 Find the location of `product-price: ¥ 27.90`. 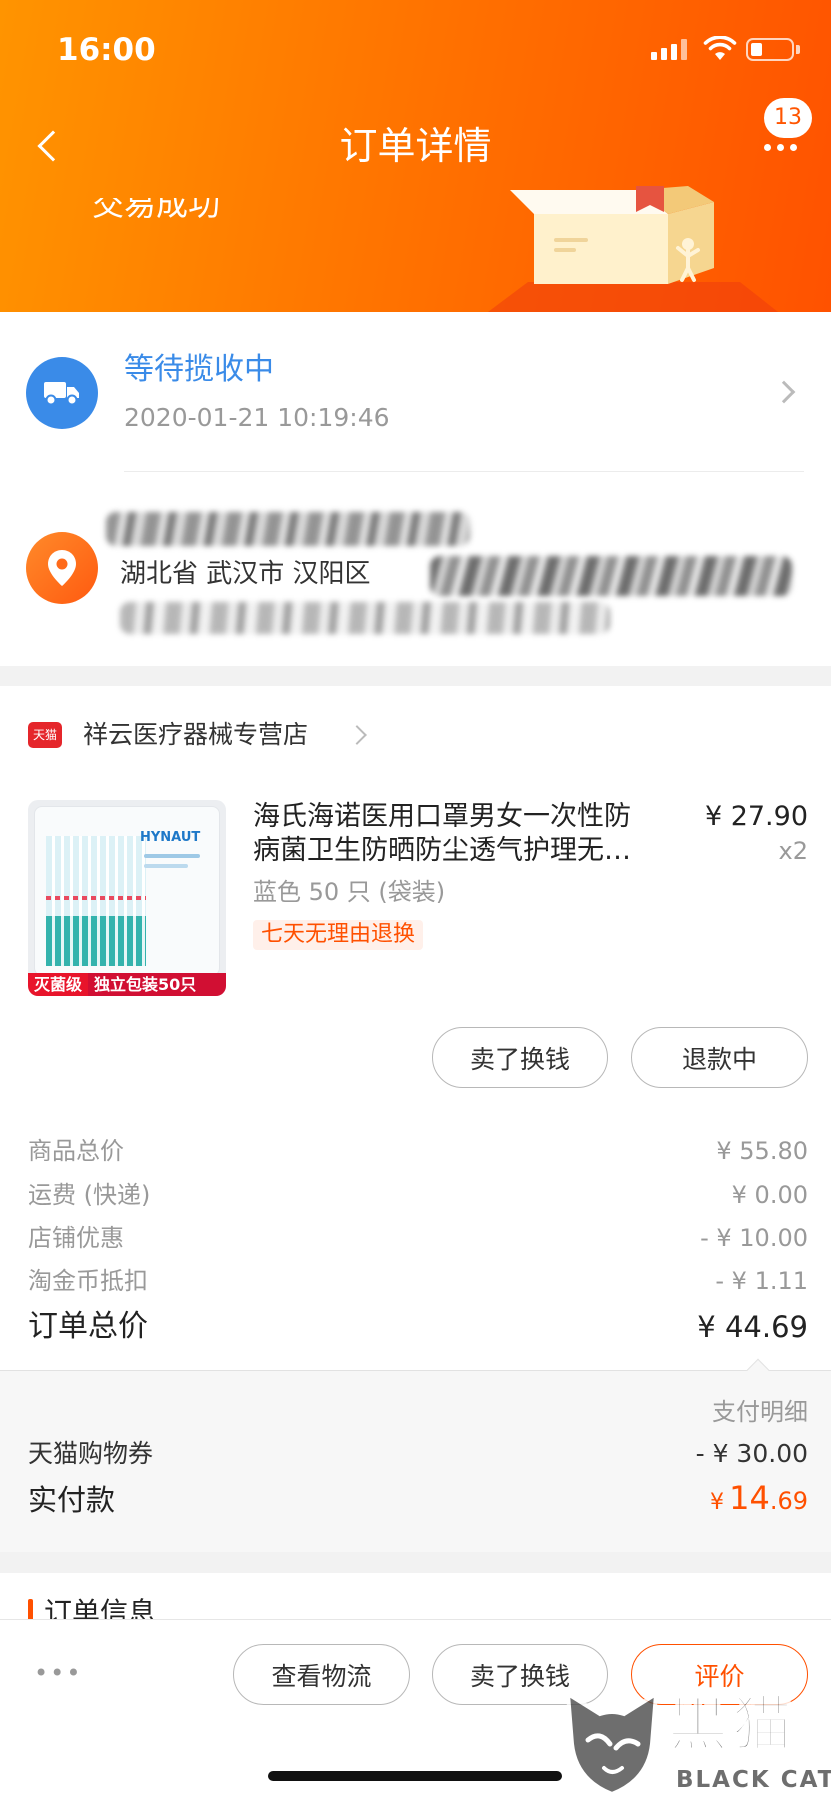

product-price: ¥ 27.90 is located at coordinates (756, 816).